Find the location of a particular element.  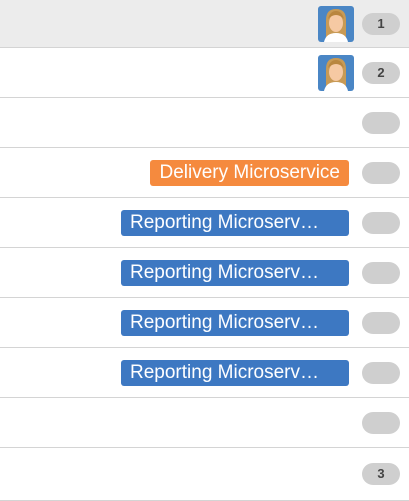

list-row: Delivery Microservice is located at coordinates (204, 173).